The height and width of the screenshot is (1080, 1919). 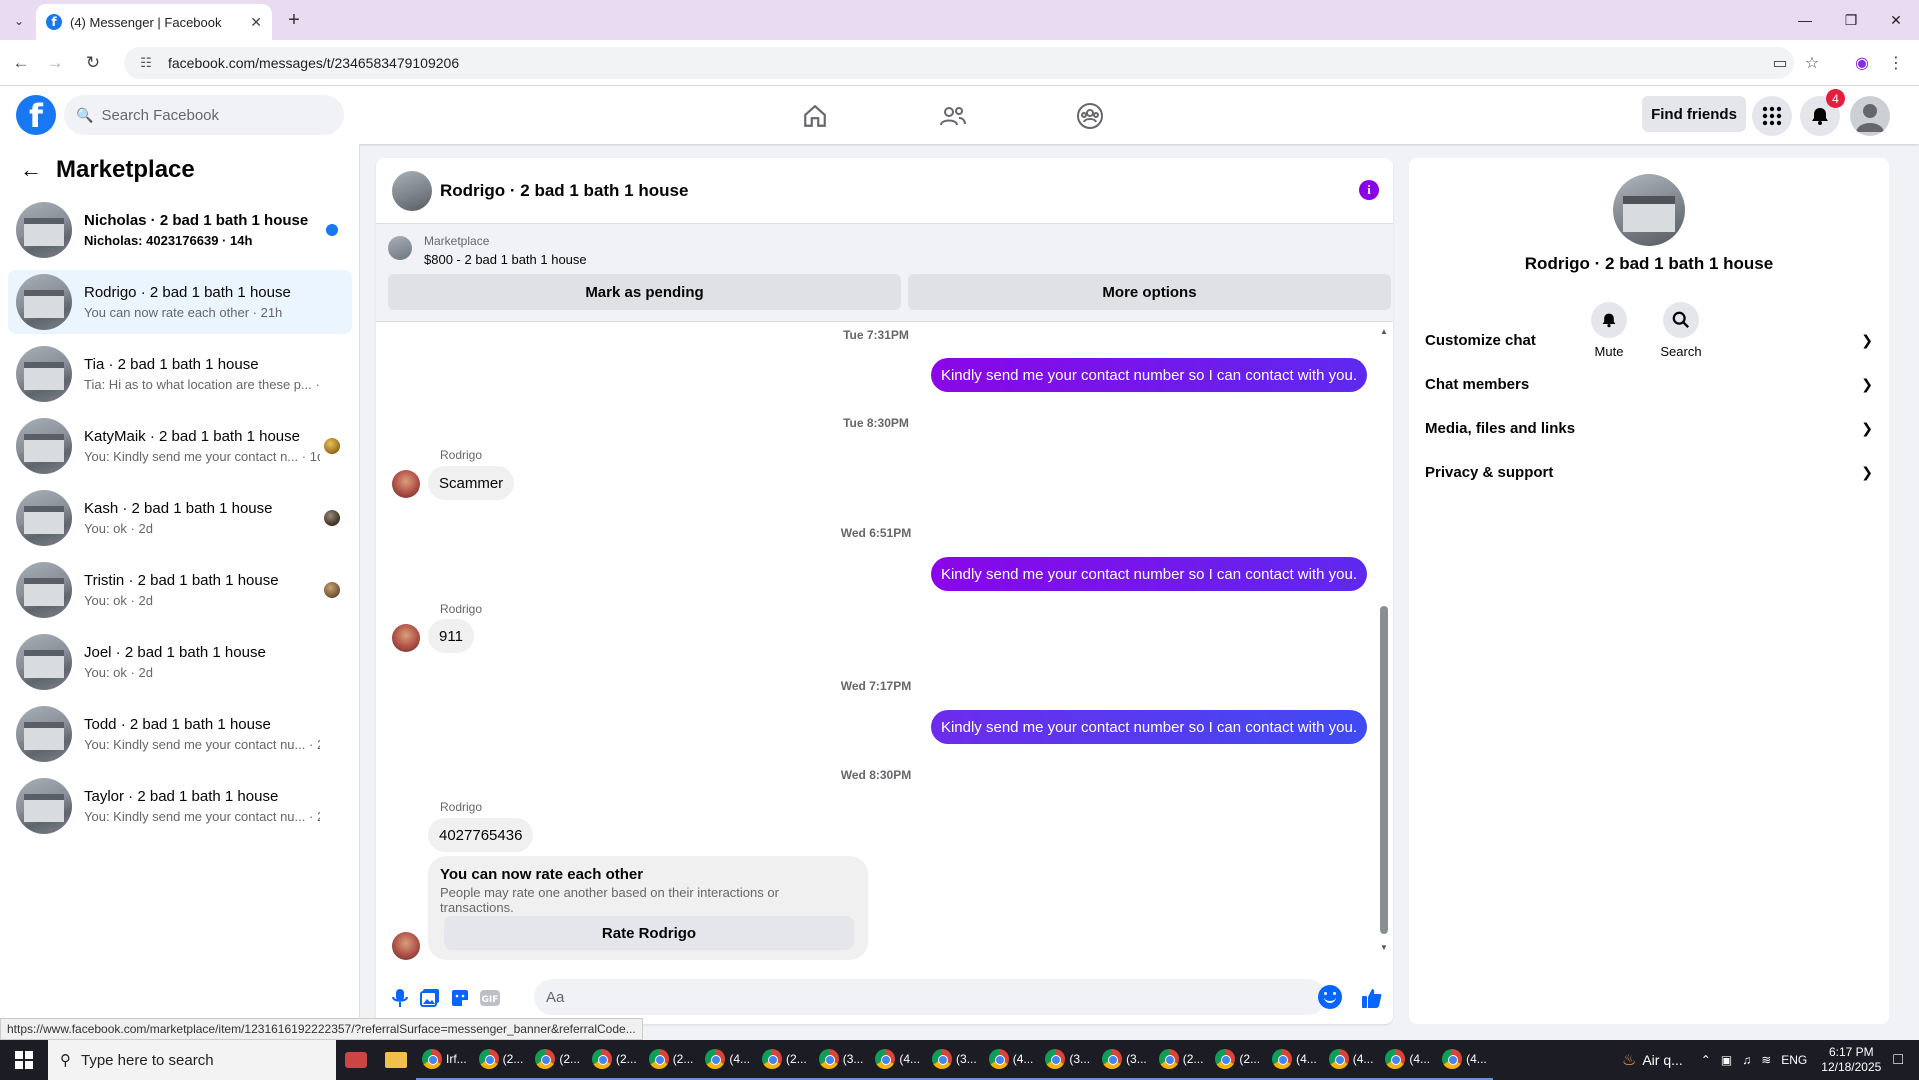 What do you see at coordinates (1149, 292) in the screenshot?
I see `more-options-button: More options` at bounding box center [1149, 292].